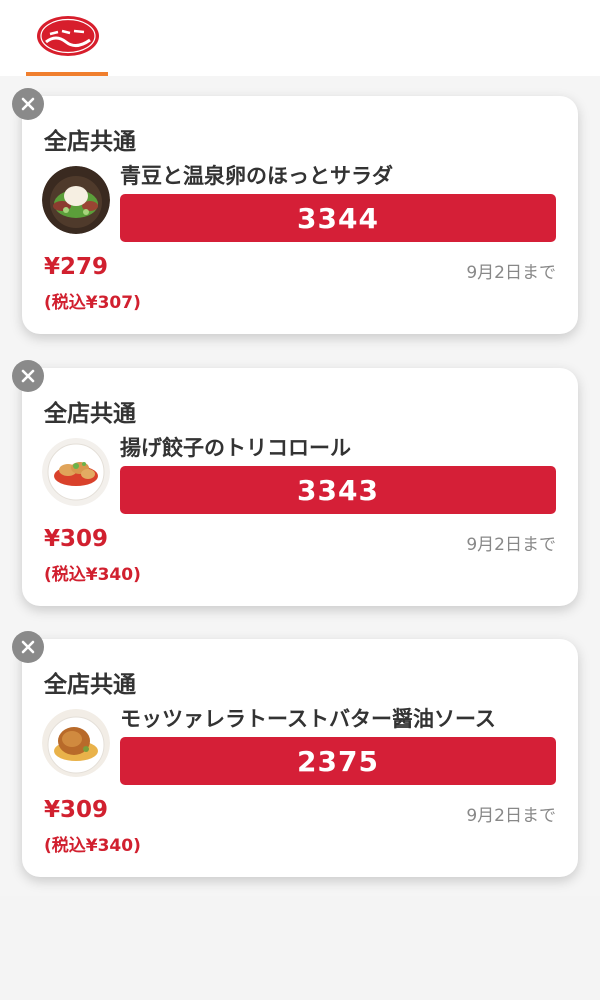 The width and height of the screenshot is (600, 1000). I want to click on jonathan-logo, so click(68, 36).